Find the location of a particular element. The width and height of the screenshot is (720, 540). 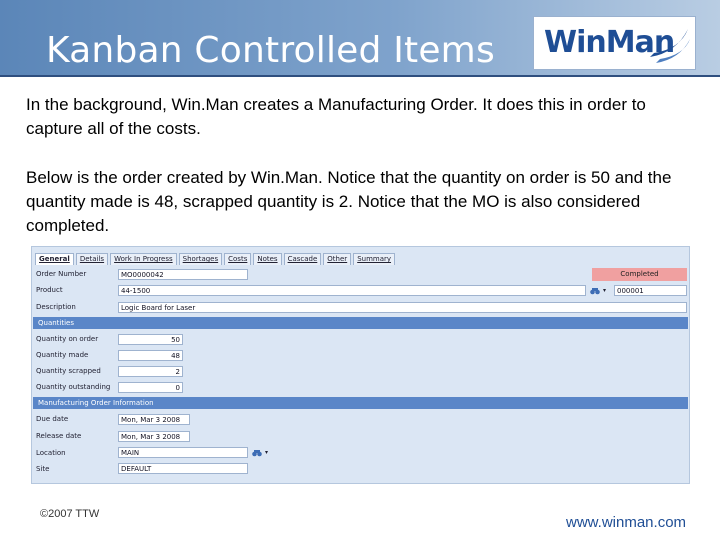

location-label: Location is located at coordinates (51, 453).